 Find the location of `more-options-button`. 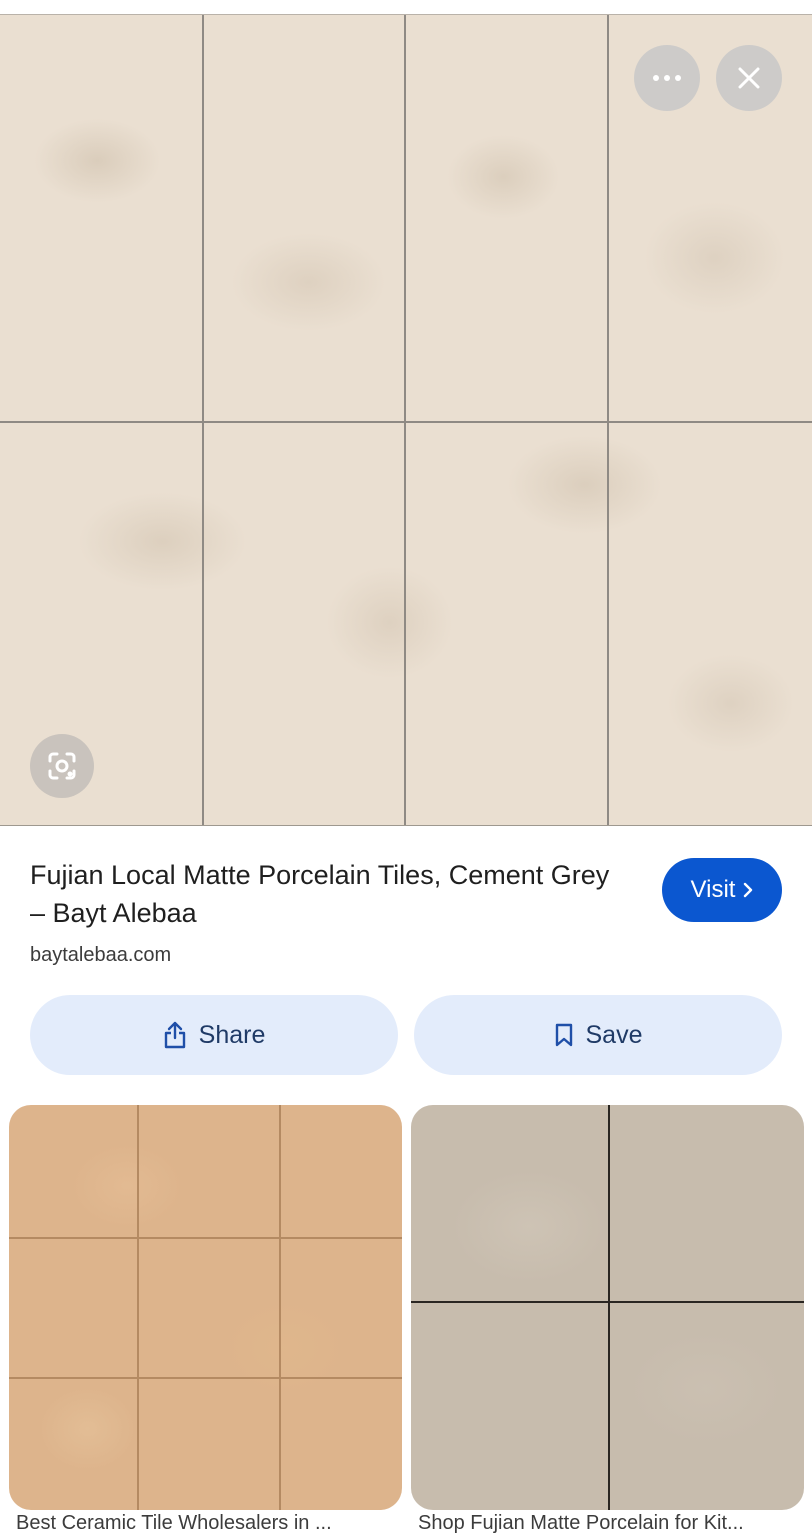

more-options-button is located at coordinates (667, 78).